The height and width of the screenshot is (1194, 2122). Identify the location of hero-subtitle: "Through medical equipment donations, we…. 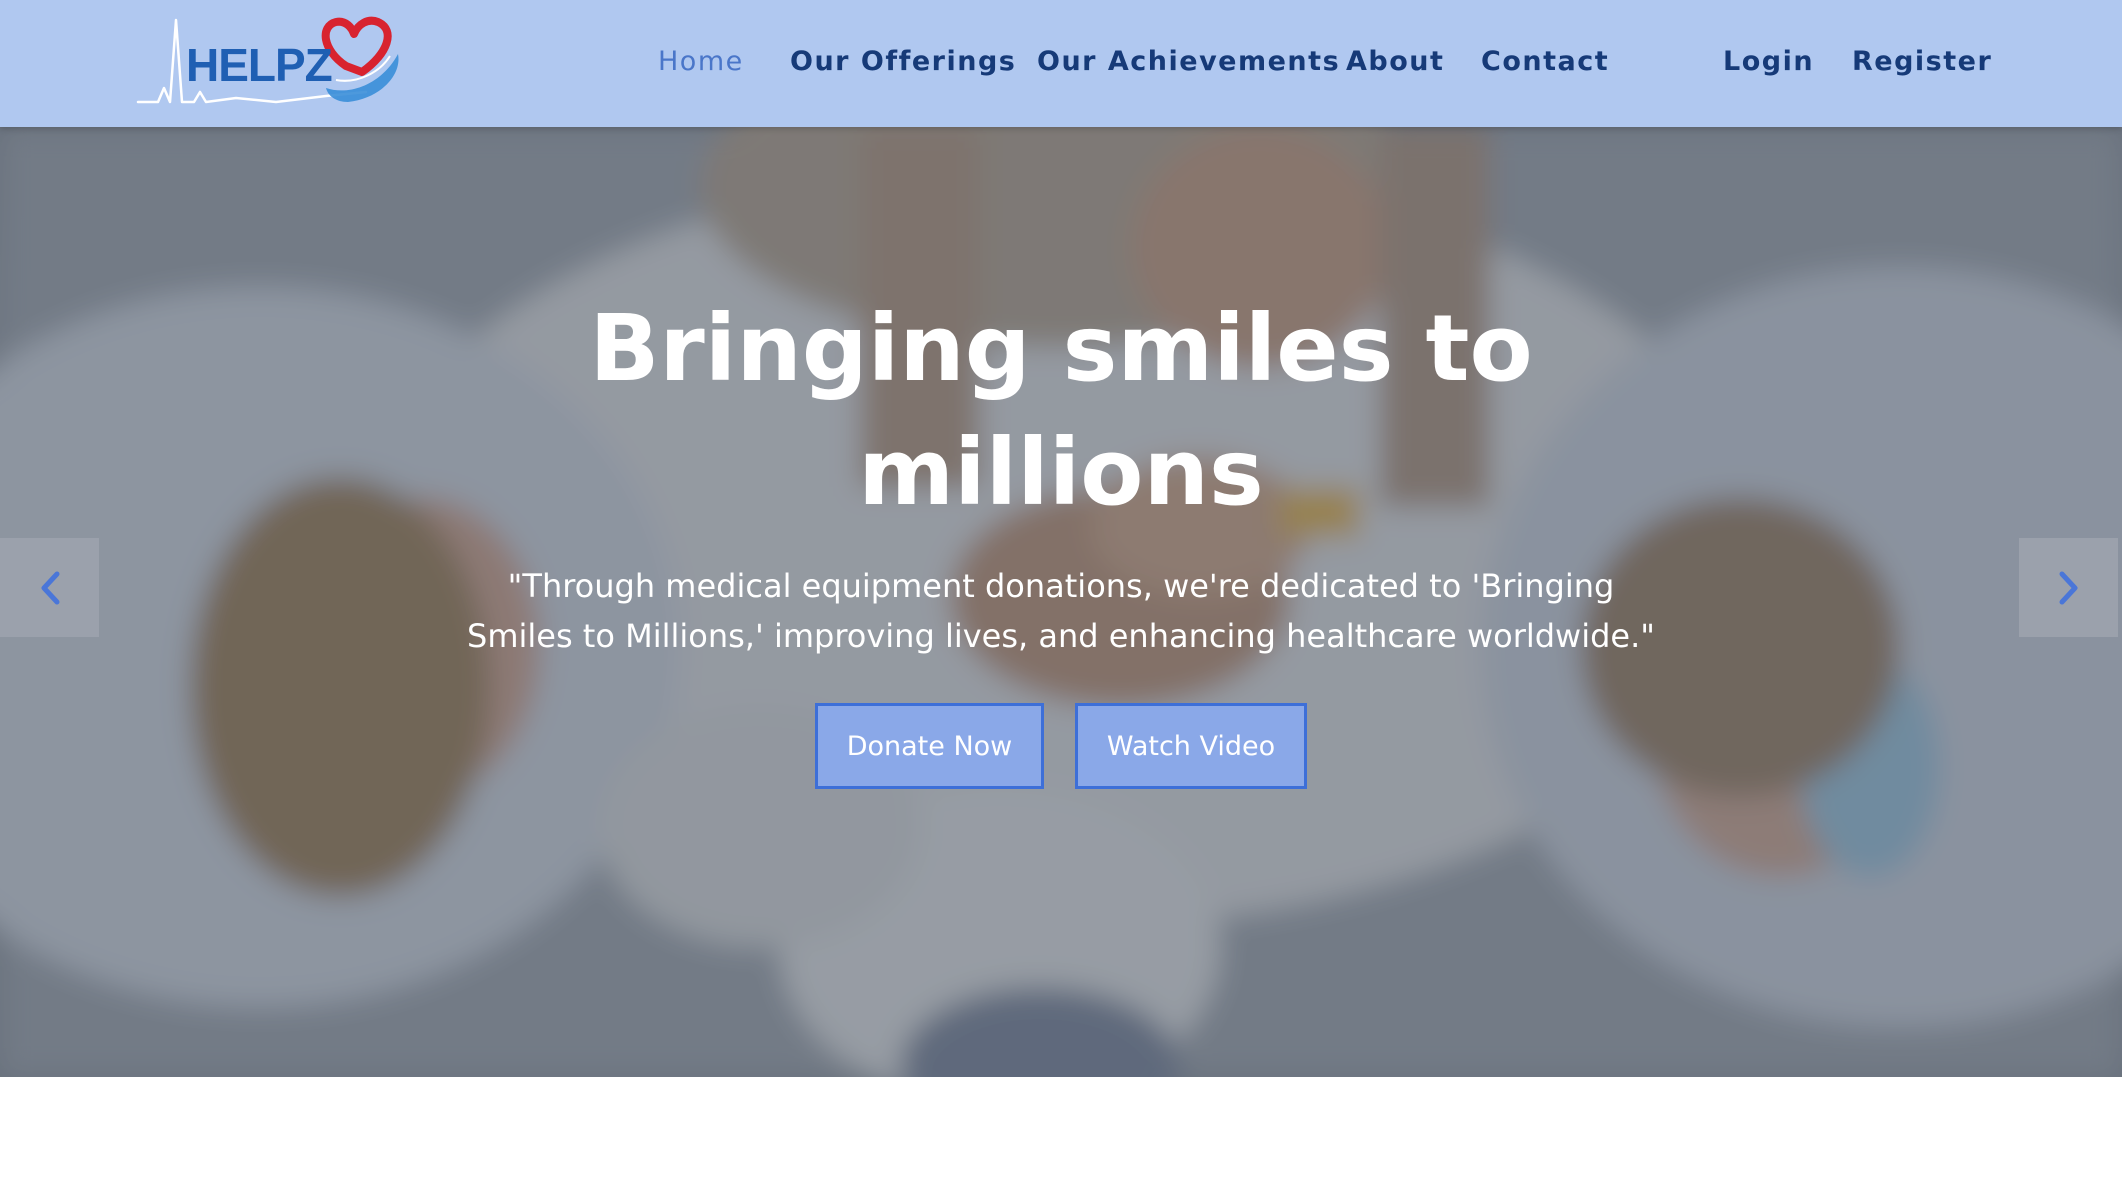
(1061, 611).